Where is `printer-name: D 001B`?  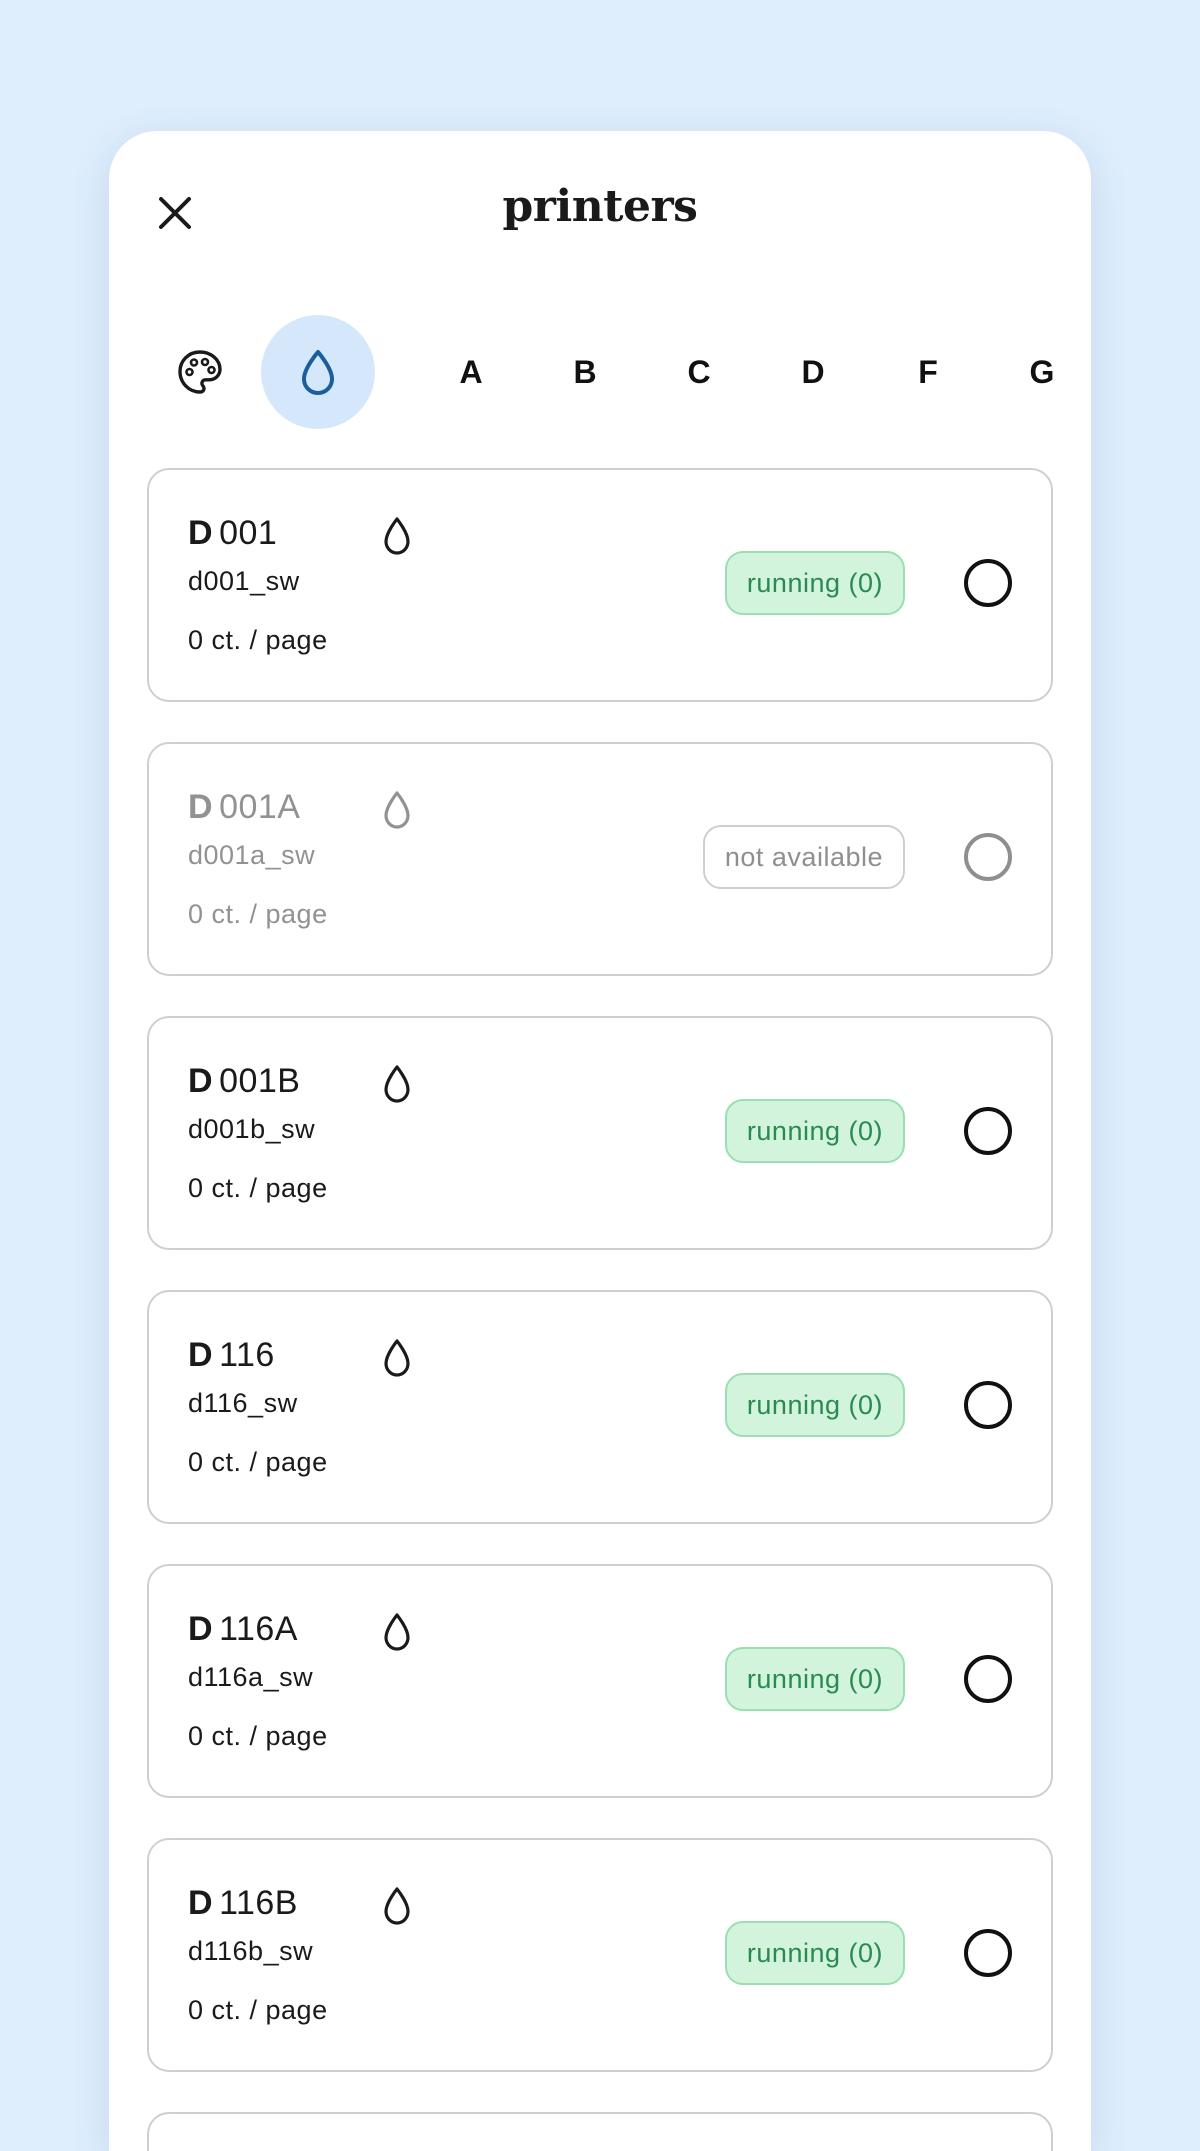
printer-name: D 001B is located at coordinates (244, 1081).